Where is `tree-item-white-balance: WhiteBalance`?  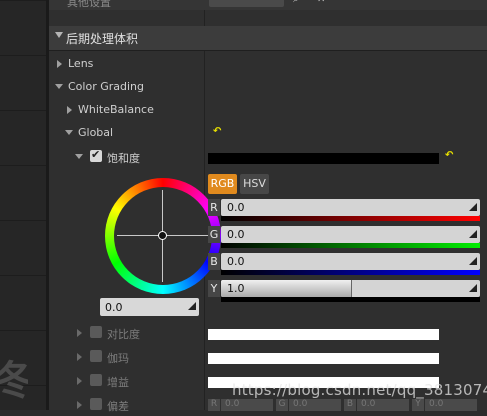 tree-item-white-balance: WhiteBalance is located at coordinates (126, 110).